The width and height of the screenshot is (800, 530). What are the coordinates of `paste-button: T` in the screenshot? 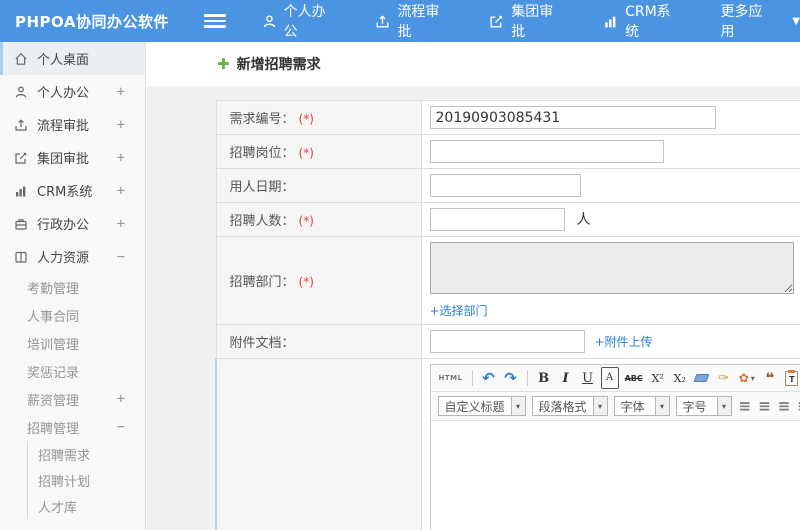 It's located at (791, 378).